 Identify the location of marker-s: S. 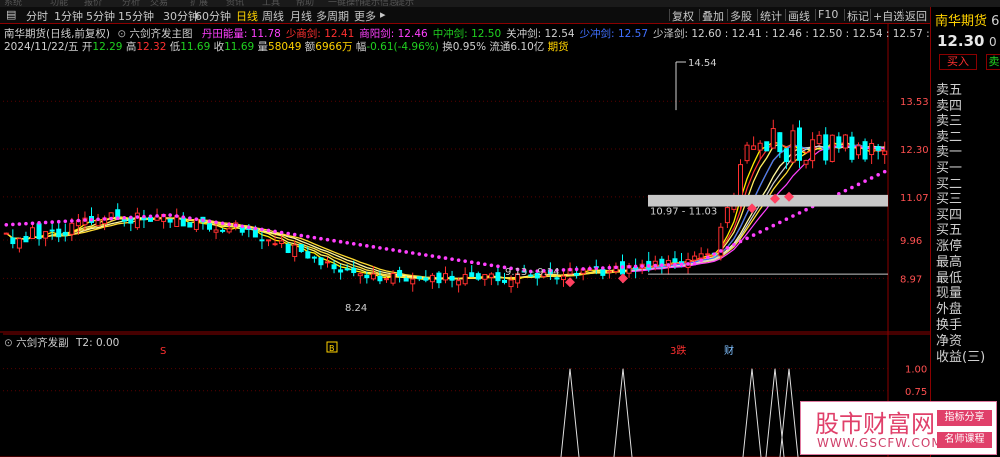
(163, 351).